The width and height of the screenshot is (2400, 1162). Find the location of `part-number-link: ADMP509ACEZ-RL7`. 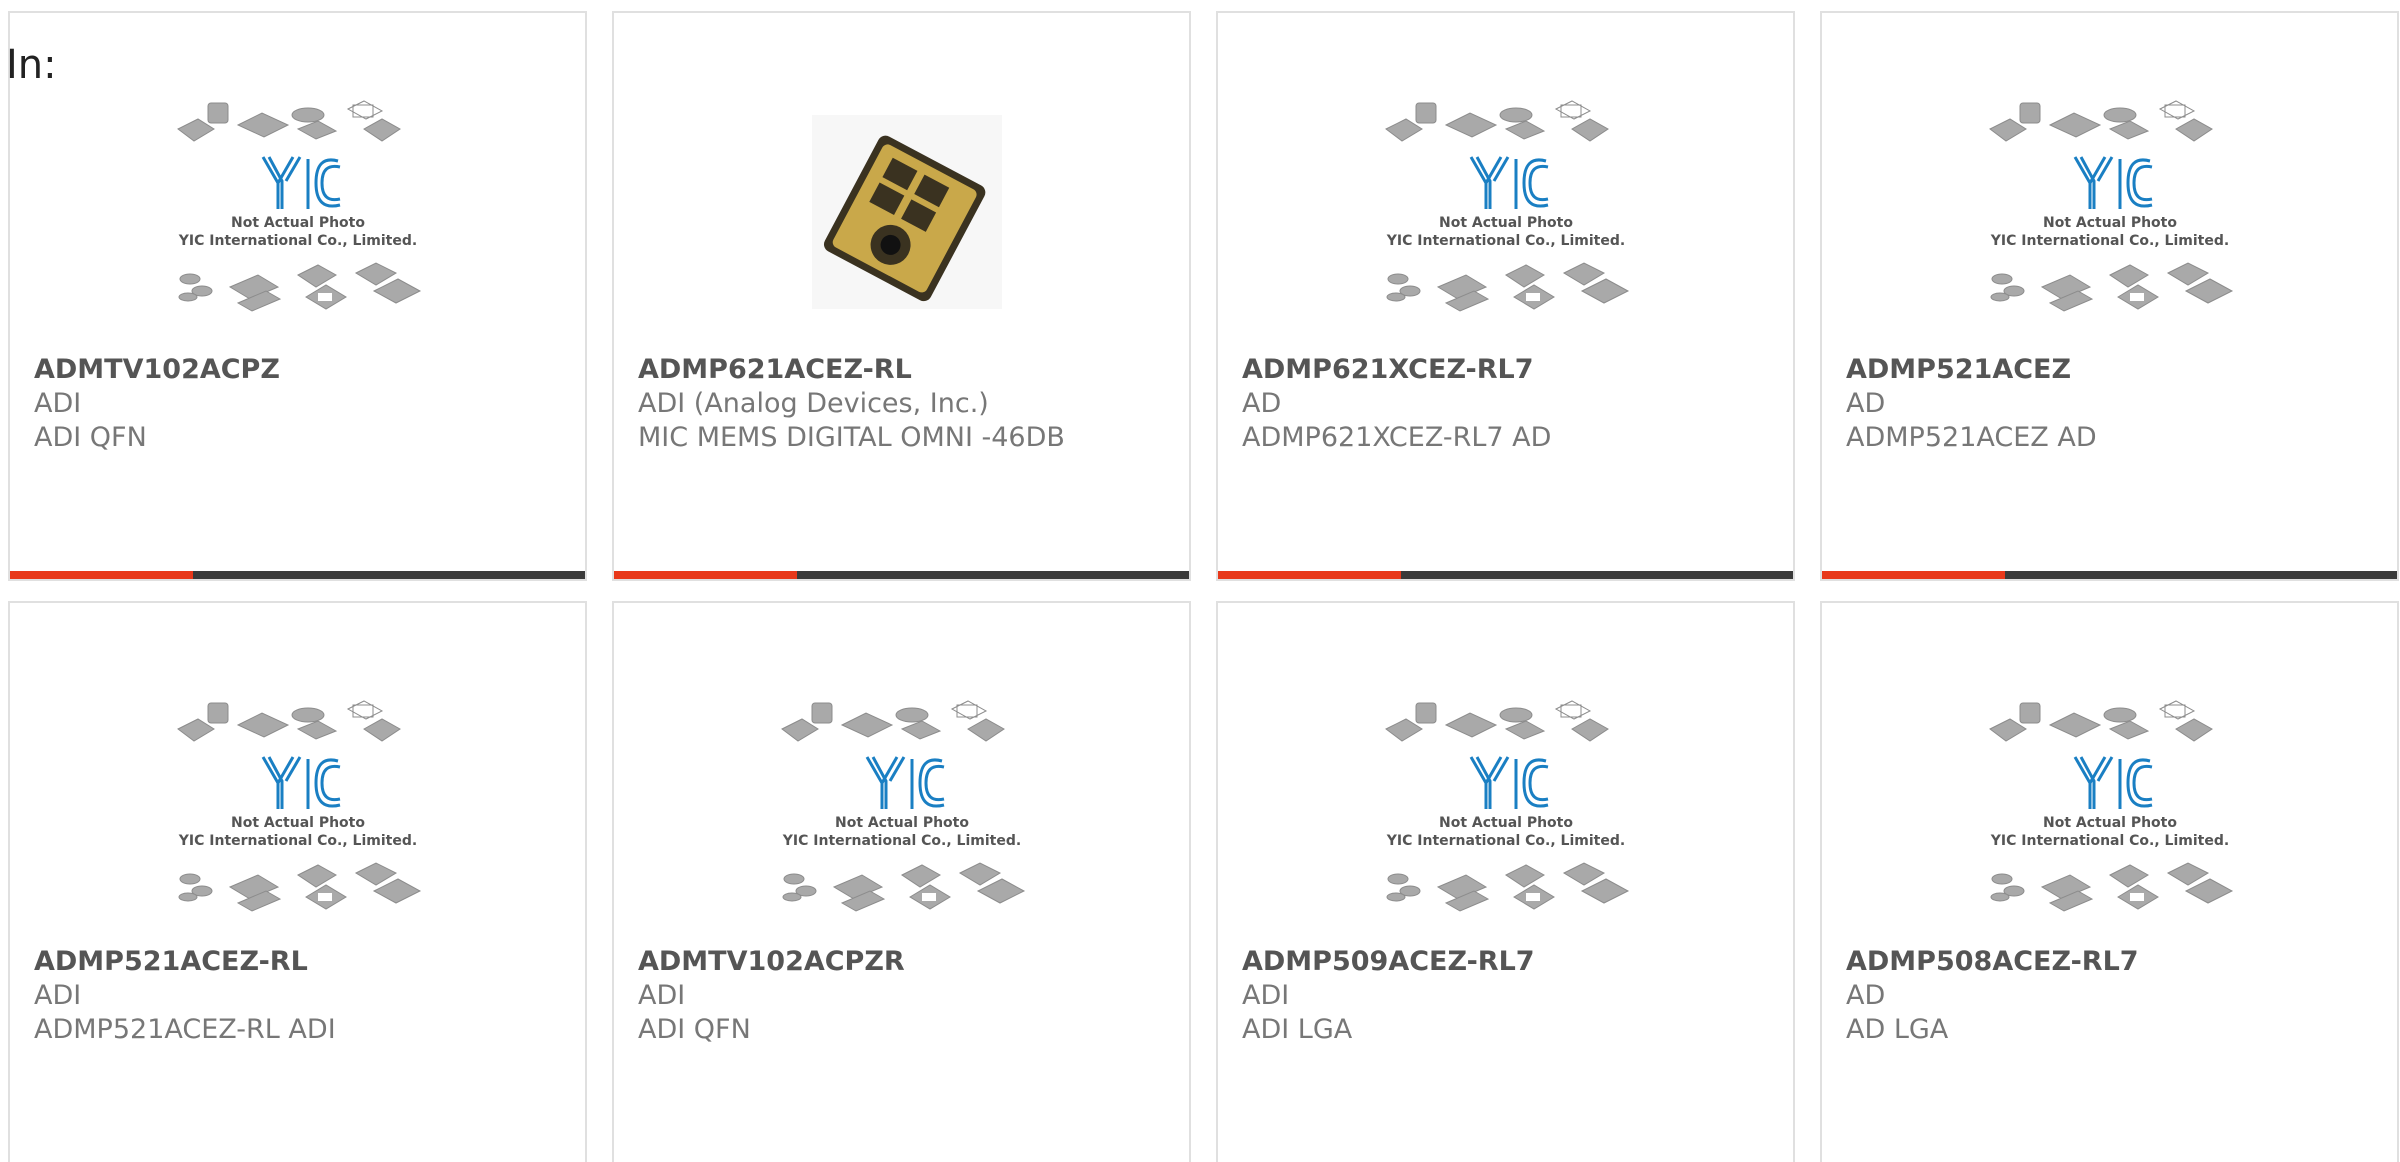

part-number-link: ADMP509ACEZ-RL7 is located at coordinates (1507, 962).